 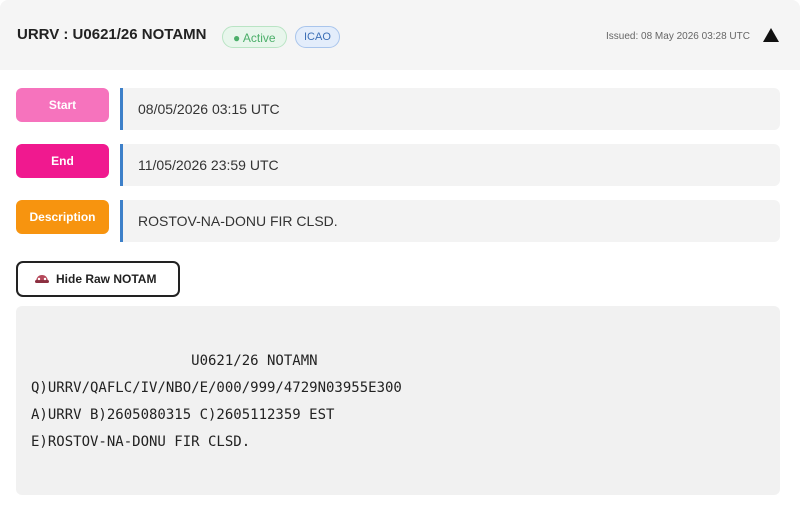 What do you see at coordinates (174, 361) in the screenshot?
I see `raw-notam-line: U0621/26 NOTAMN` at bounding box center [174, 361].